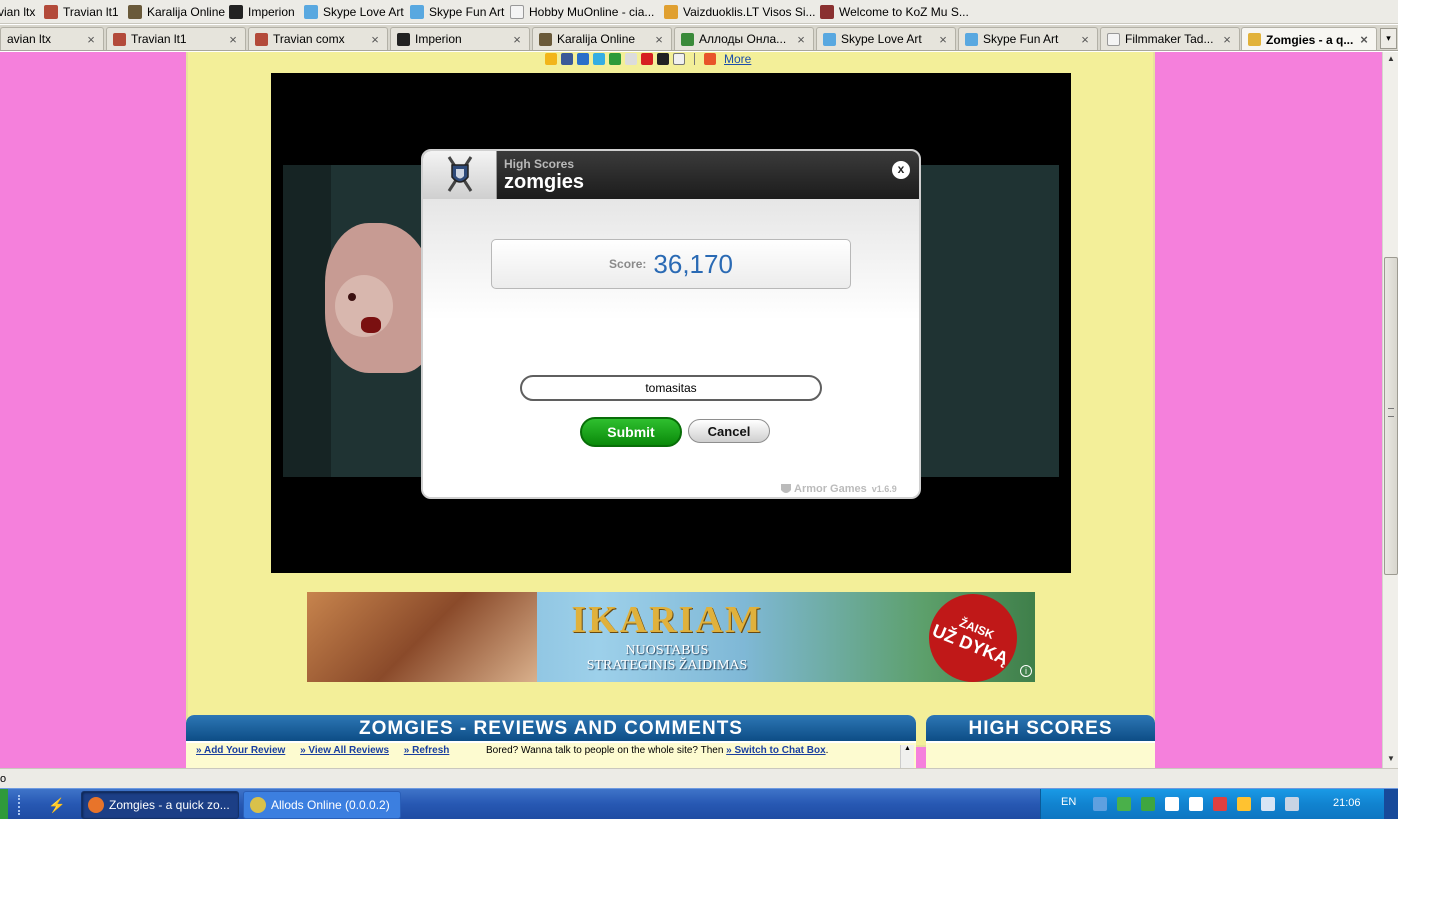  Describe the element at coordinates (901, 170) in the screenshot. I see `close-button: x` at that location.